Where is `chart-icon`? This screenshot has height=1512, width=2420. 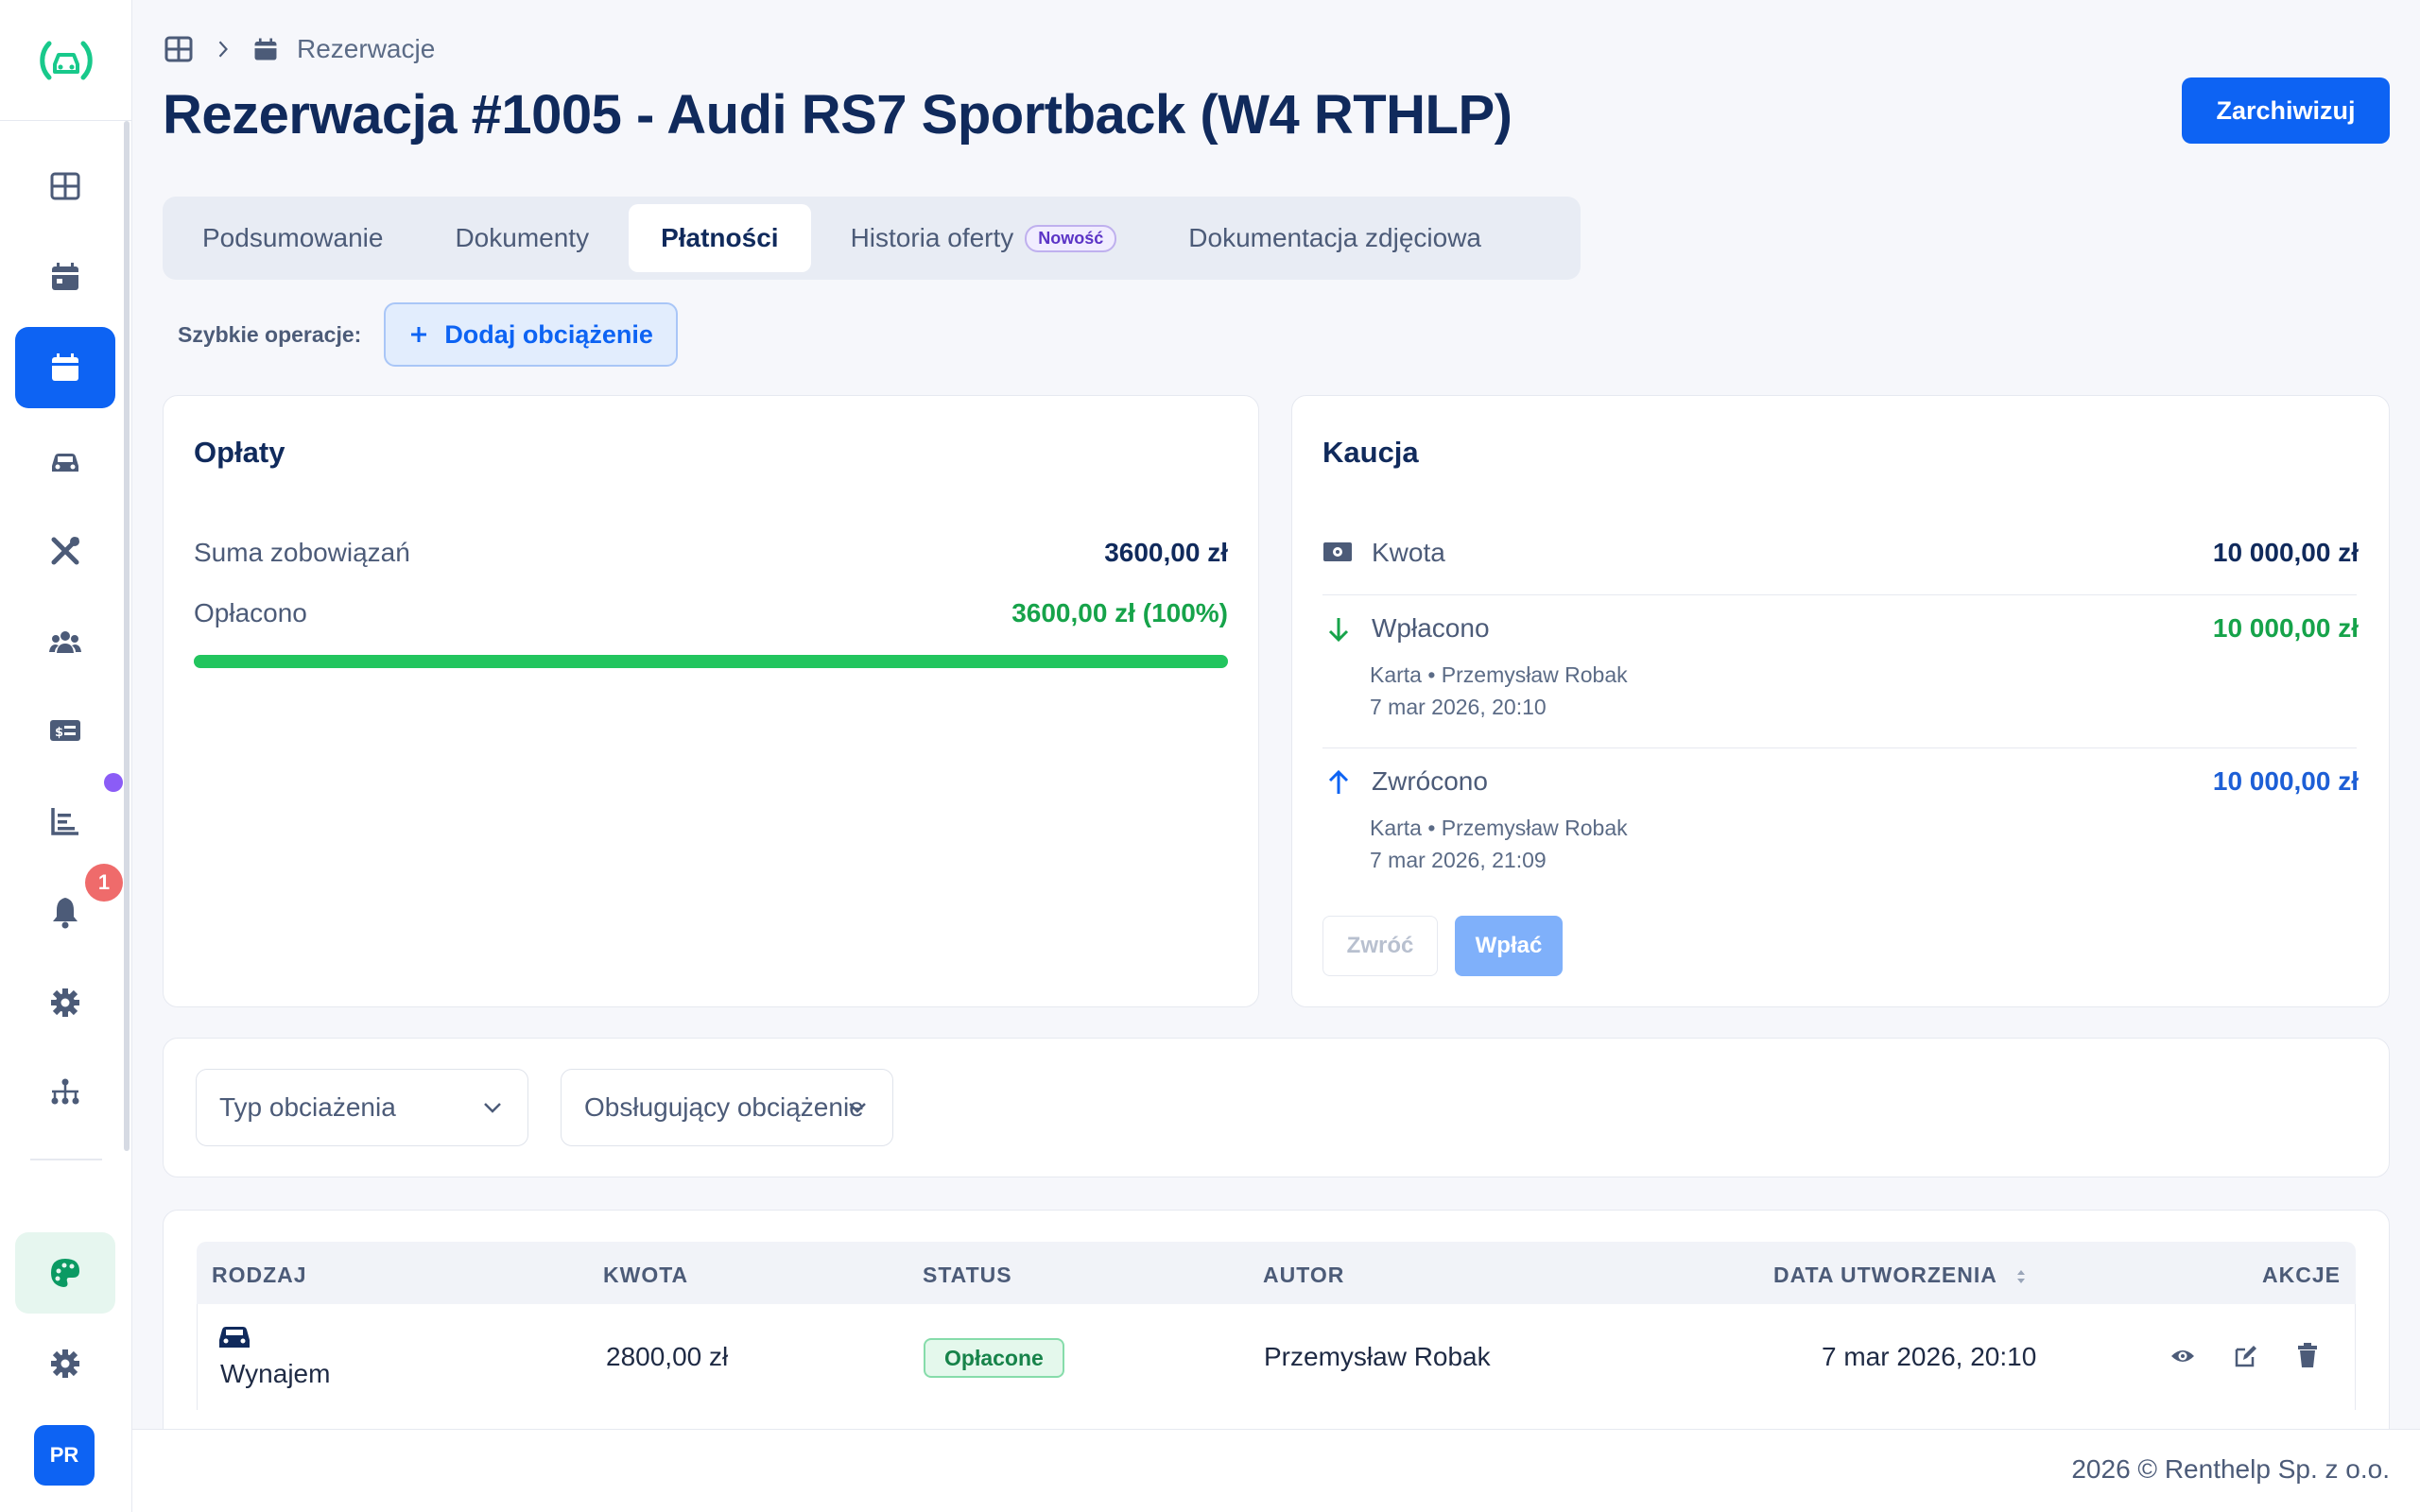
chart-icon is located at coordinates (64, 821).